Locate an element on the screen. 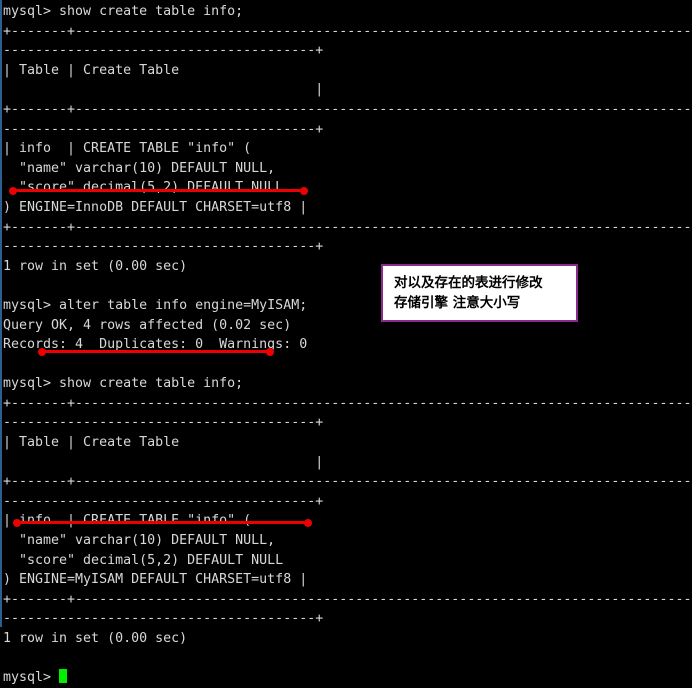 The height and width of the screenshot is (688, 692). terminal-line: "score" decimal(5,2) DEFAULT NULL is located at coordinates (143, 560).